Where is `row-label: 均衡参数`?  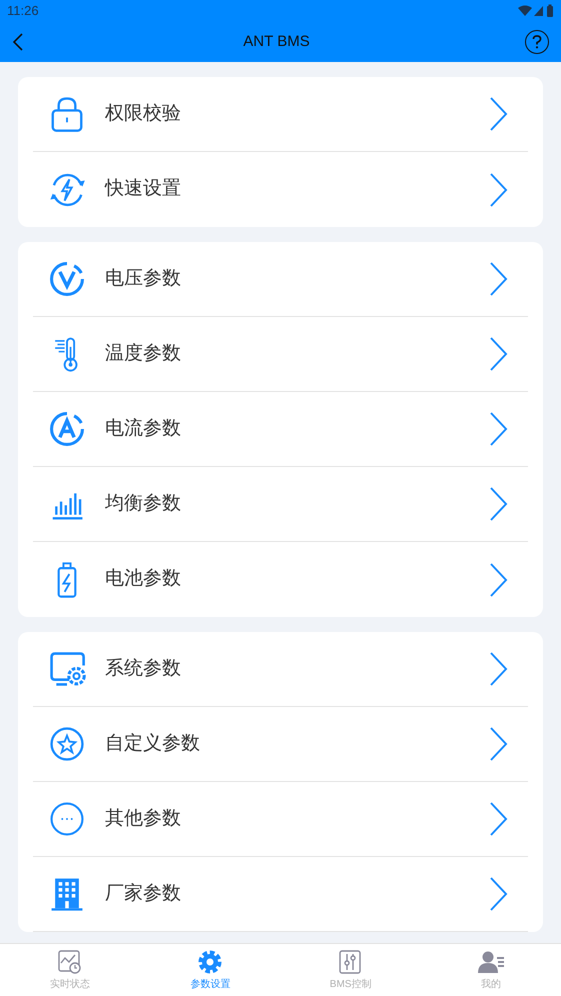 row-label: 均衡参数 is located at coordinates (143, 504).